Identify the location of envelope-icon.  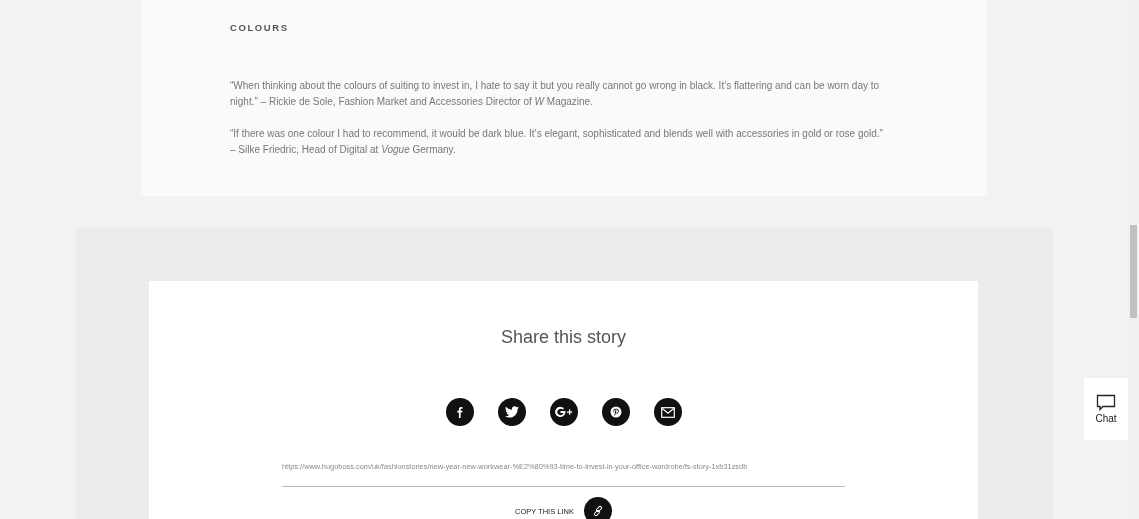
(667, 412).